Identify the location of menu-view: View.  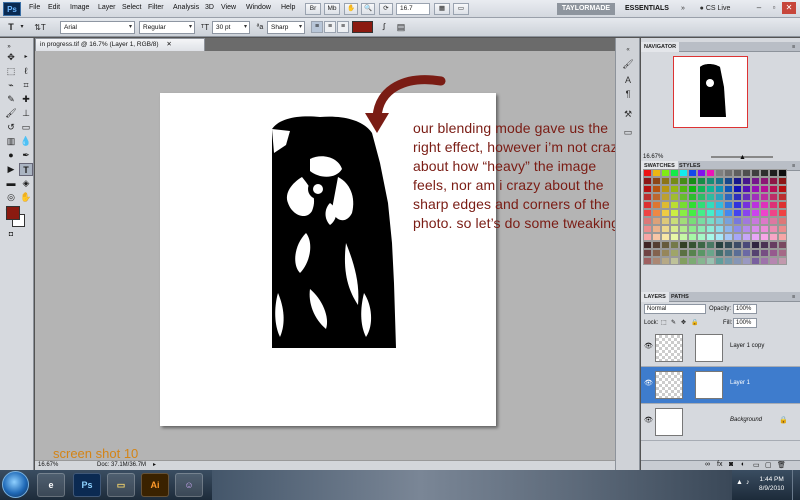
(228, 7).